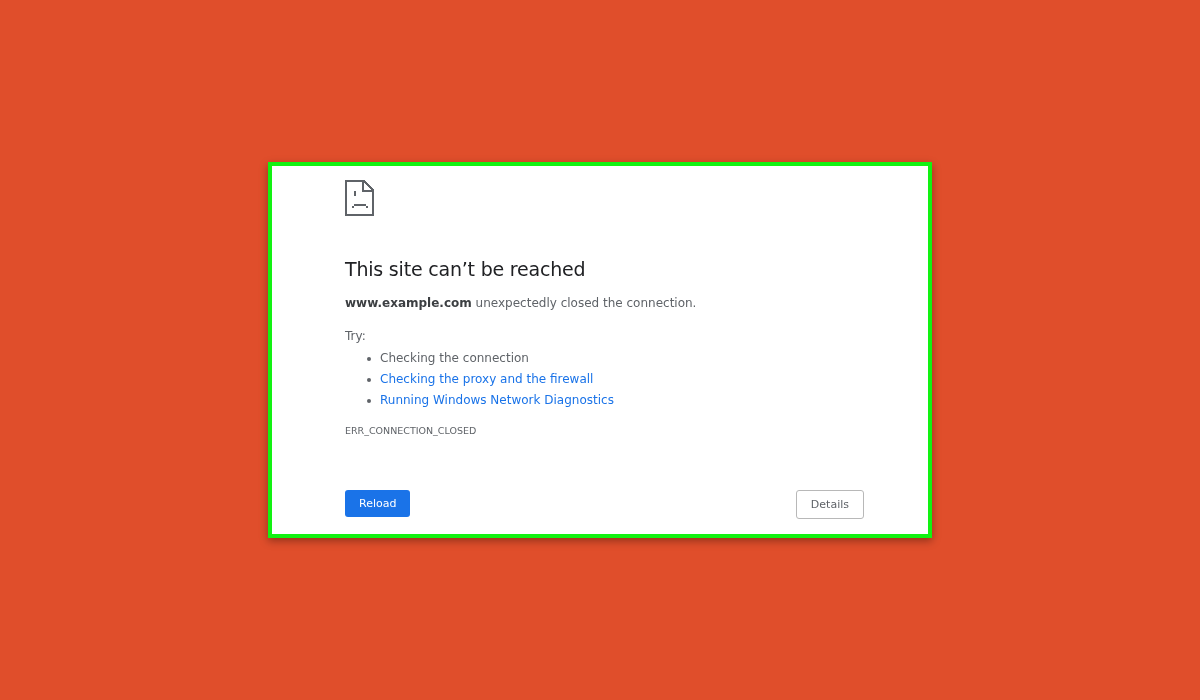  I want to click on reload-button: Reload, so click(378, 503).